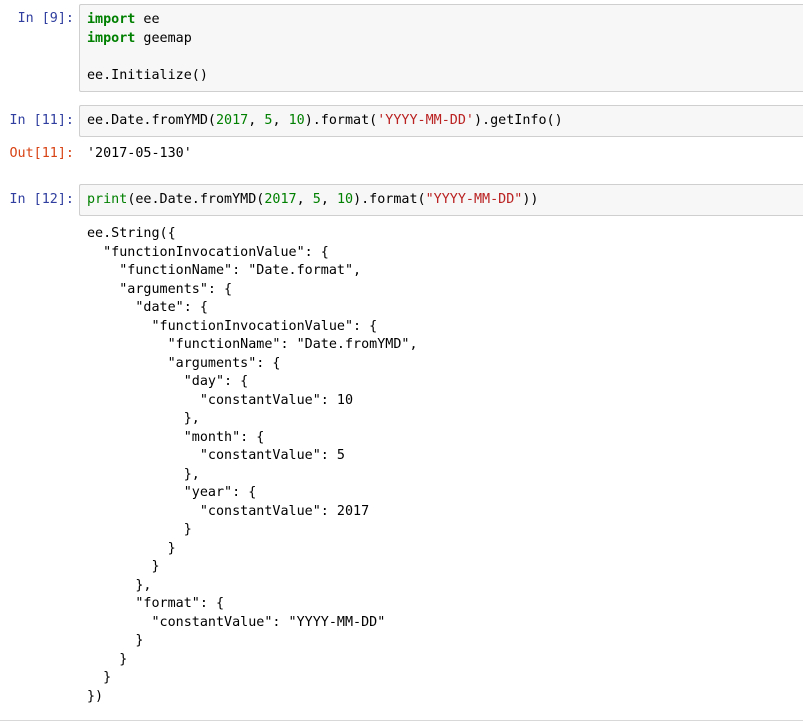 This screenshot has width=803, height=723. Describe the element at coordinates (196, 199) in the screenshot. I see `code-token: (ee.Date.fromYMD(` at that location.